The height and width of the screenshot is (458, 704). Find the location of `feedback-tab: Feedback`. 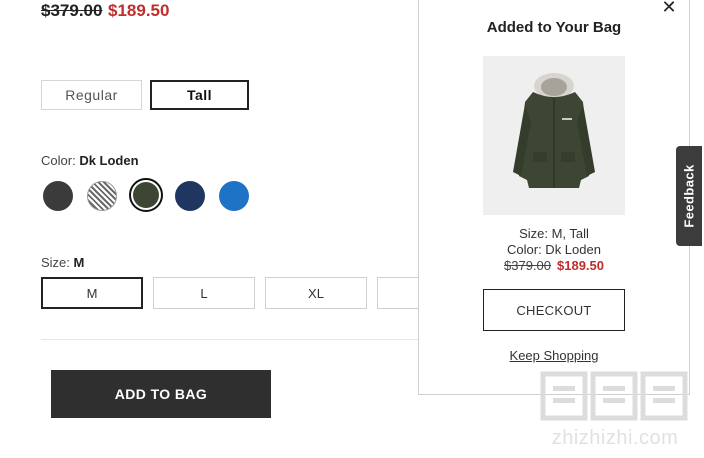

feedback-tab: Feedback is located at coordinates (689, 196).